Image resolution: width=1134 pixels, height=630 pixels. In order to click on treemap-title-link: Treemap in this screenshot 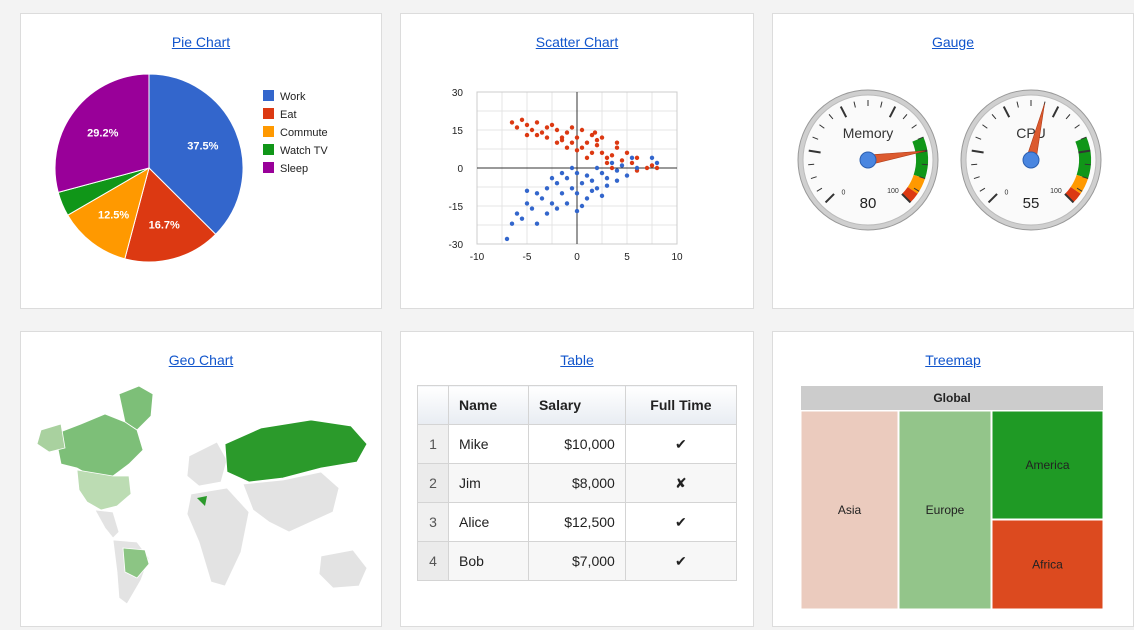, I will do `click(953, 360)`.